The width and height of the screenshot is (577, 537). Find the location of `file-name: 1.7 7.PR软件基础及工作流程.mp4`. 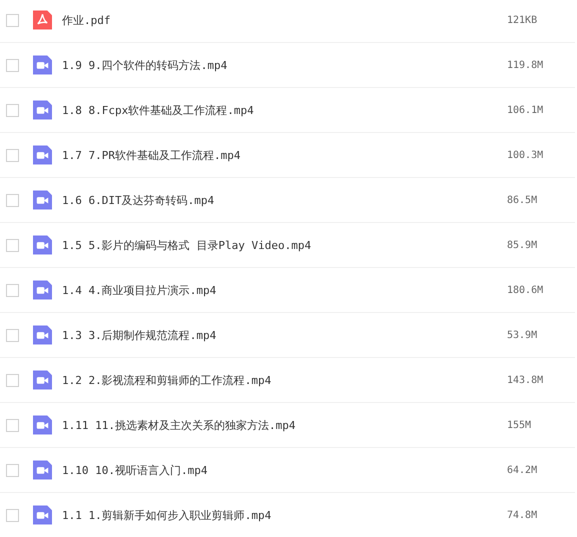

file-name: 1.7 7.PR软件基础及工作流程.mp4 is located at coordinates (284, 155).